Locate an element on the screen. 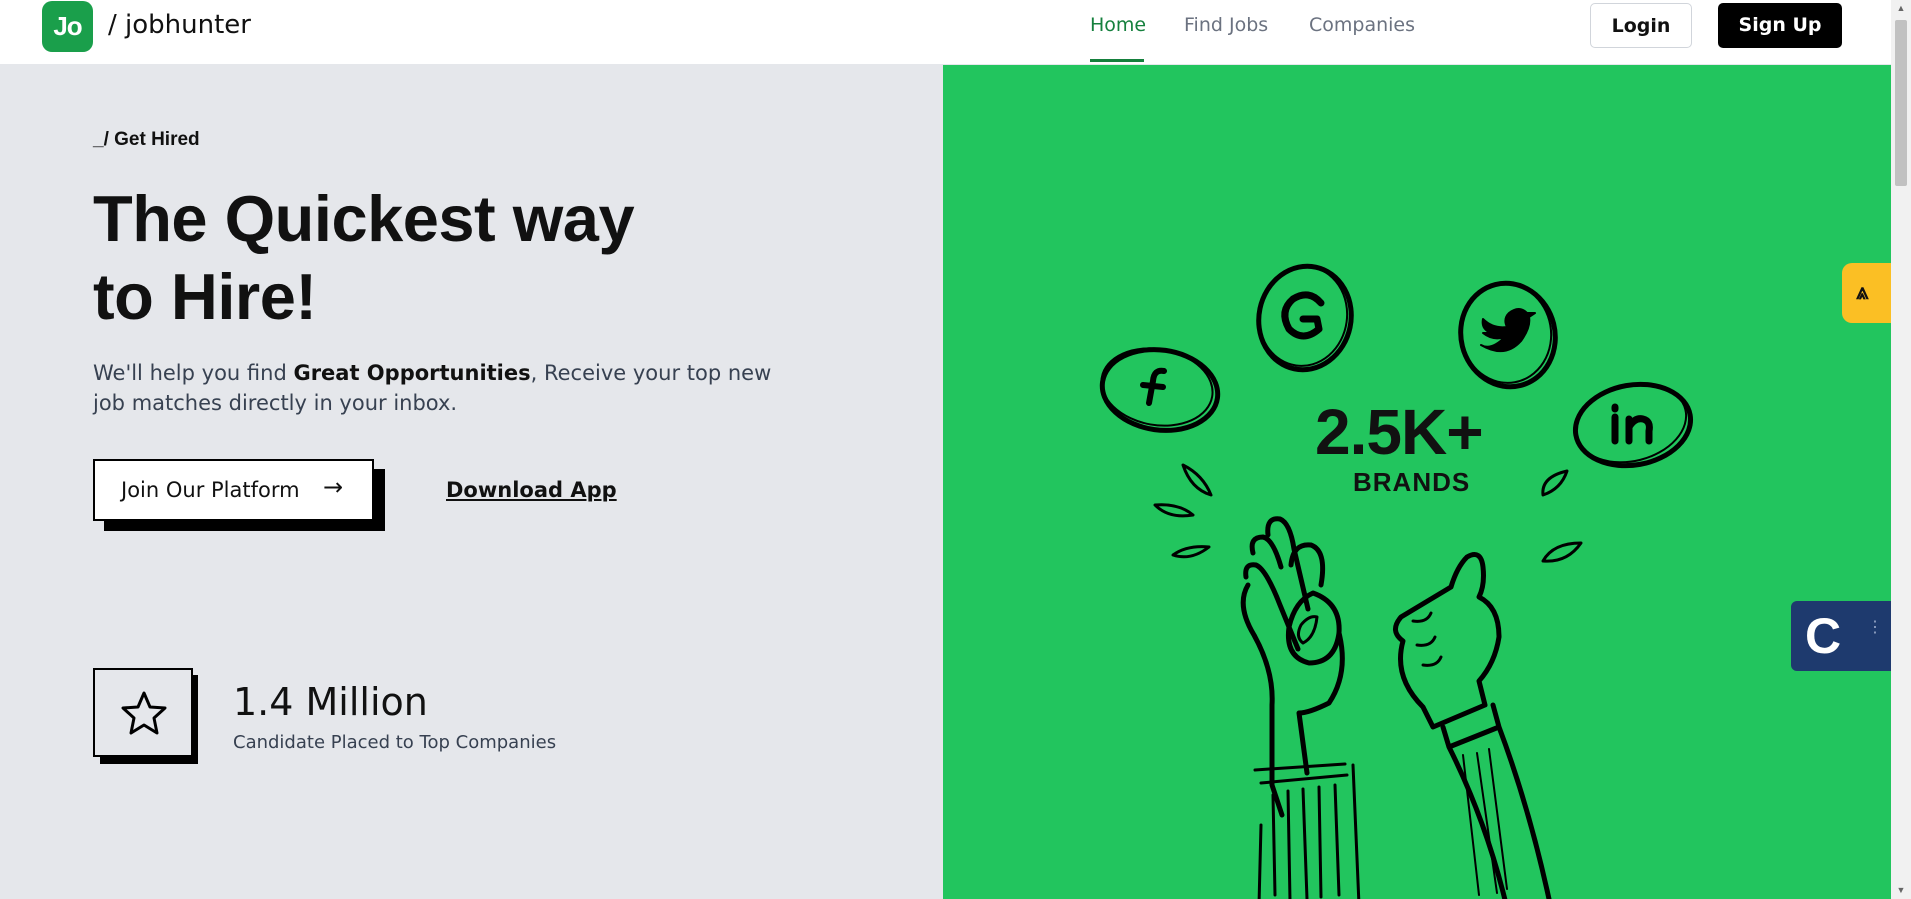 This screenshot has height=899, width=1911. join-platform-button: Join Our Platform → is located at coordinates (233, 490).